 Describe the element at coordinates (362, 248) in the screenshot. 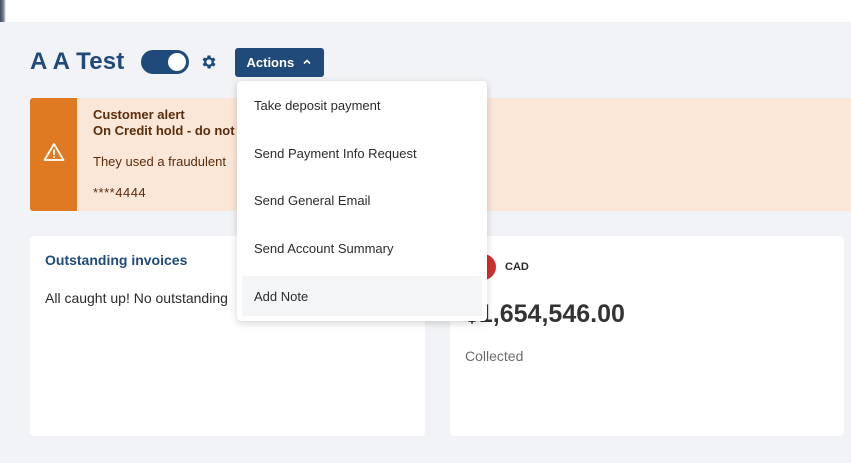

I see `menu-item-send-account-summary: Send Account Summary` at that location.